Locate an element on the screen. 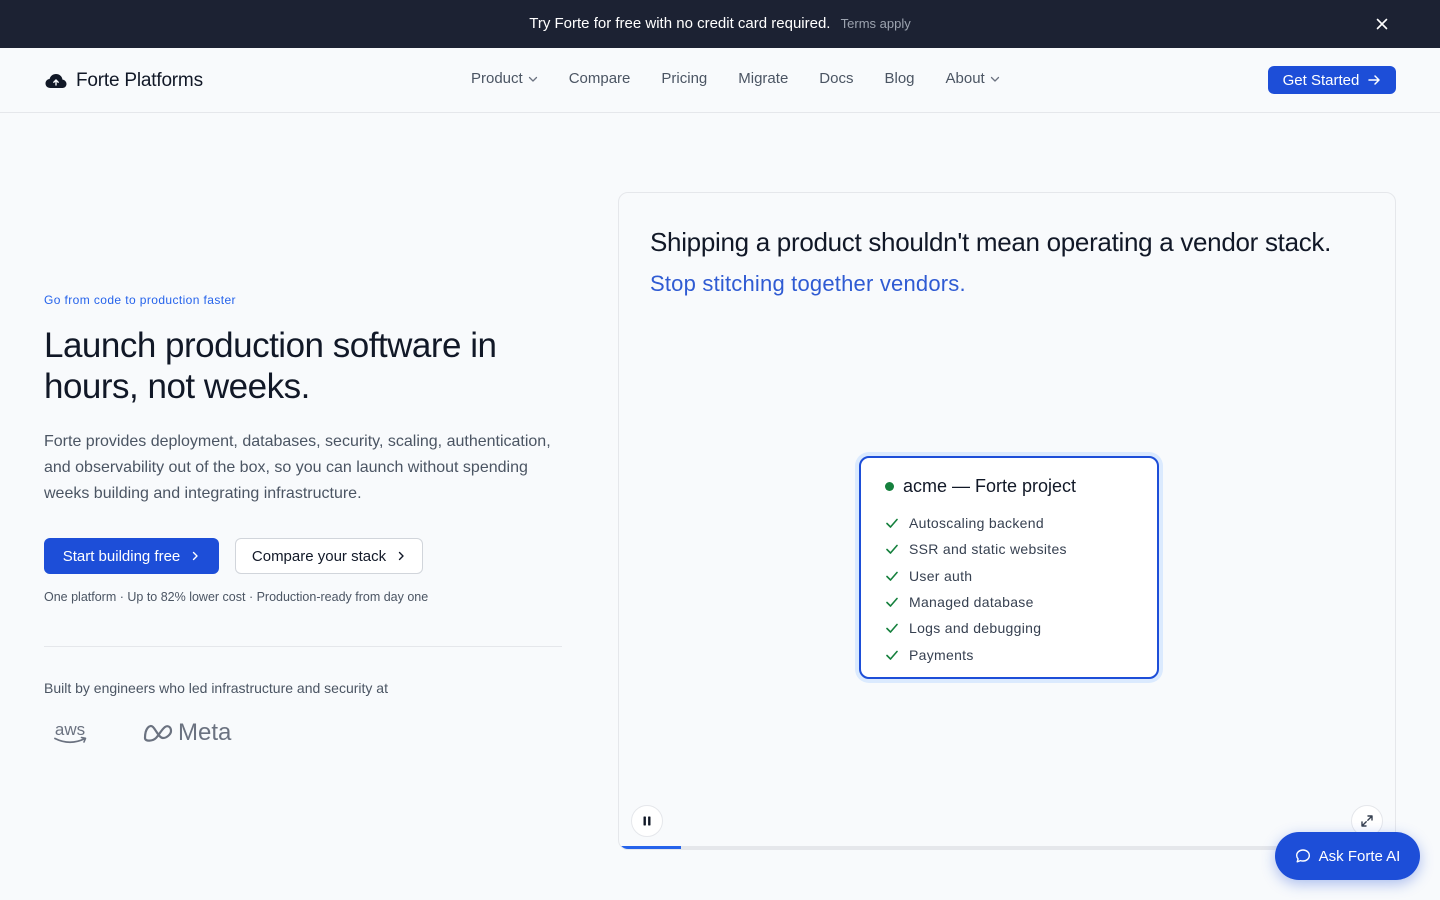 Image resolution: width=1440 pixels, height=900 pixels. nav-item-docs: Docs is located at coordinates (836, 78).